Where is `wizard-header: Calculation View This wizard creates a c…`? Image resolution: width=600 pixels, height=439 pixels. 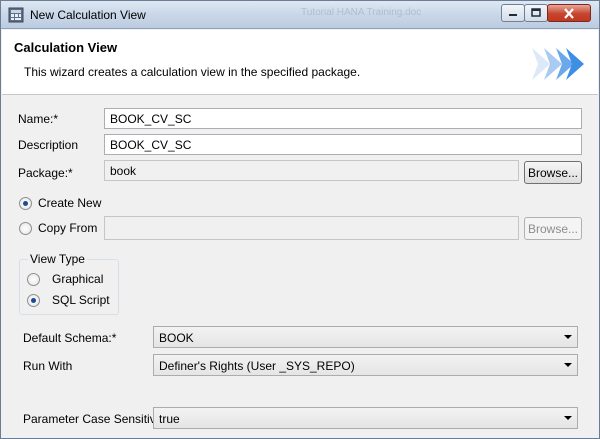 wizard-header: Calculation View This wizard creates a c… is located at coordinates (300, 62).